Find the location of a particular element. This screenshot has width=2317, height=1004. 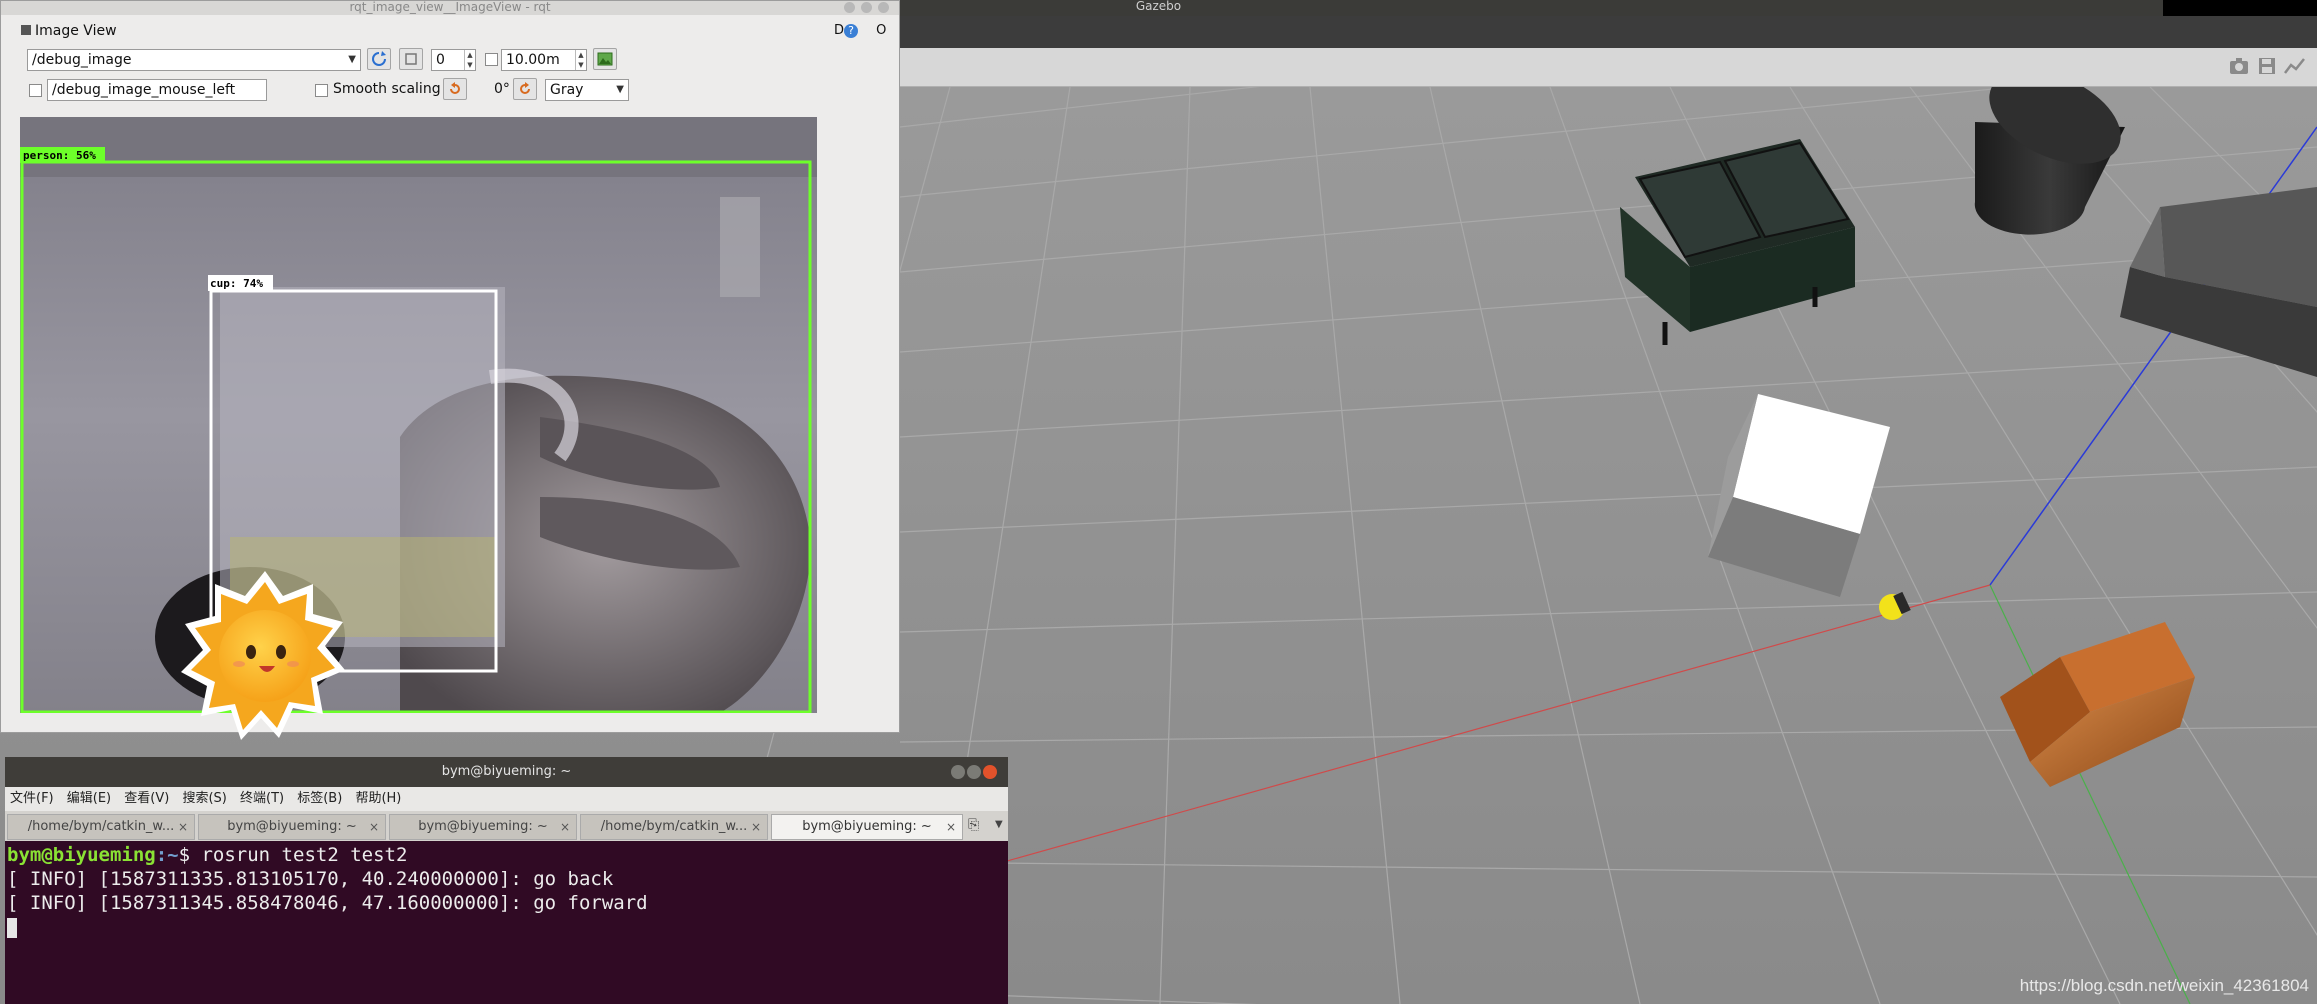

panel-controls: D? O is located at coordinates (860, 30).